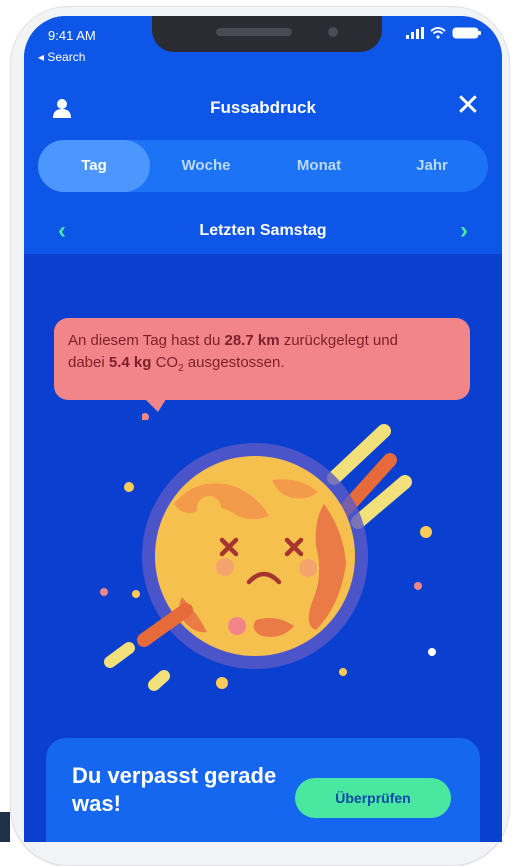  Describe the element at coordinates (252, 340) in the screenshot. I see `distance-value: 28.7 km` at that location.